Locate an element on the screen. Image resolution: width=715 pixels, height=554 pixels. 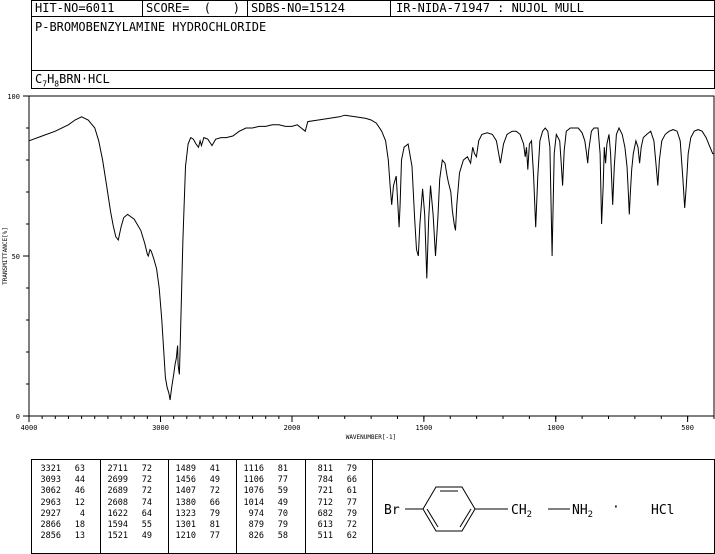
peak-wavenumber: 1456 is located at coordinates (185, 480).